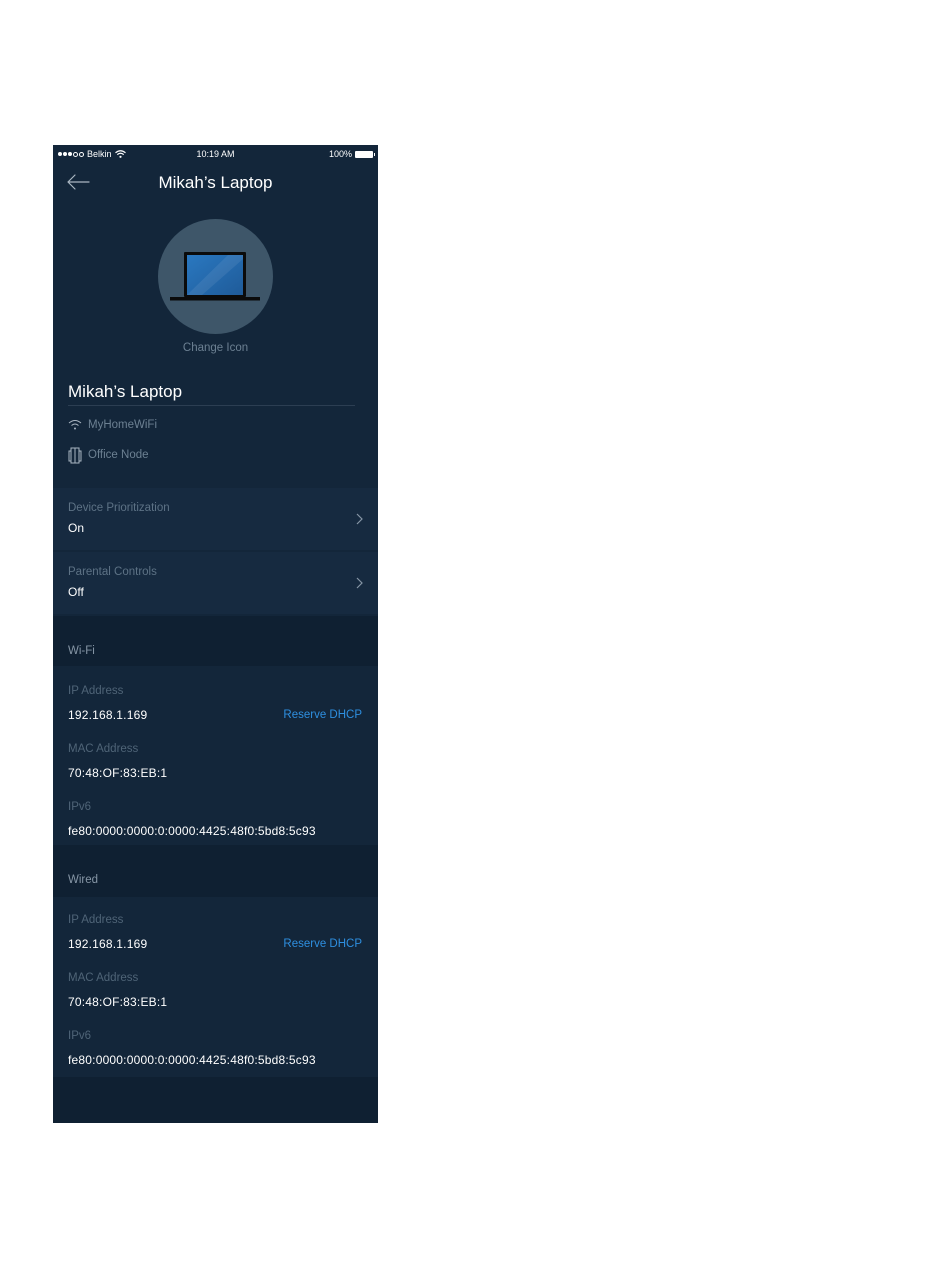 The height and width of the screenshot is (1276, 950). Describe the element at coordinates (76, 528) in the screenshot. I see `setting-value: On` at that location.